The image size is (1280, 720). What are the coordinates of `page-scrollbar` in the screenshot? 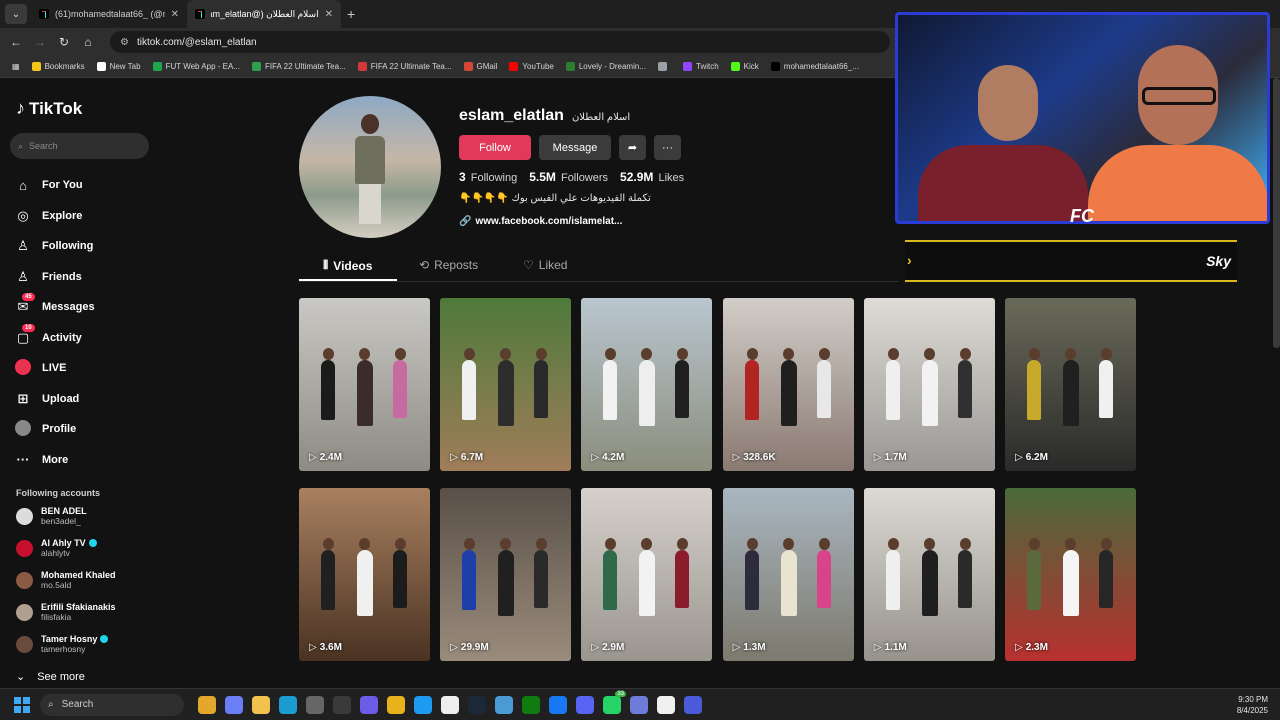 It's located at (1276, 213).